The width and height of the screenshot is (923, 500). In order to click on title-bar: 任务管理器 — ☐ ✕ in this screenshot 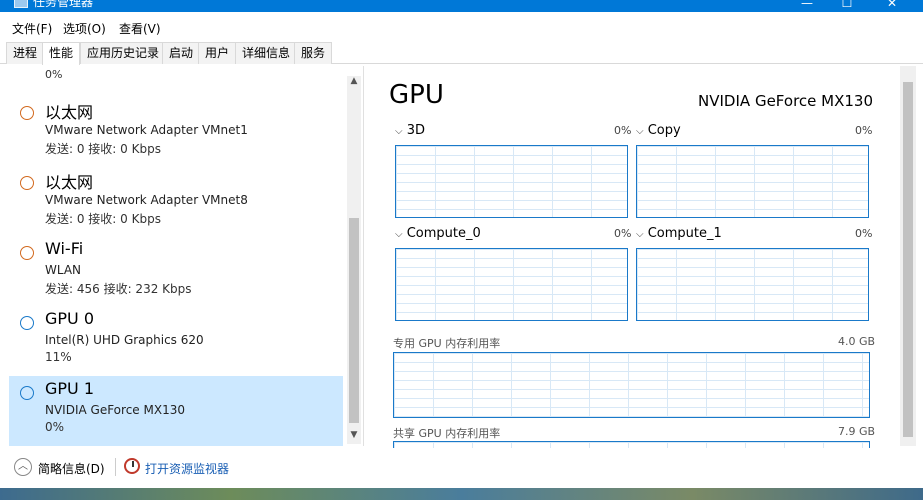, I will do `click(461, 6)`.